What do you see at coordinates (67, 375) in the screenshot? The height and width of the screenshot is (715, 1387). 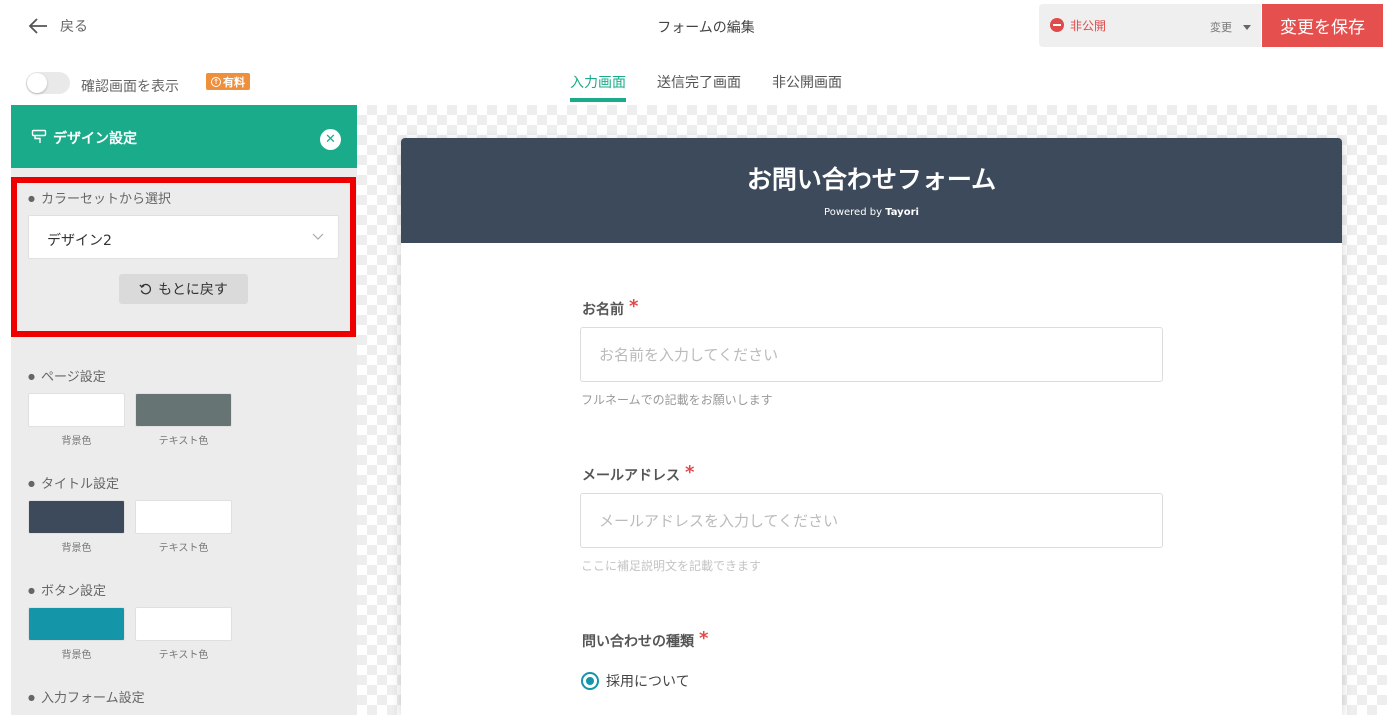 I see `page-settings-label: ページ設定` at bounding box center [67, 375].